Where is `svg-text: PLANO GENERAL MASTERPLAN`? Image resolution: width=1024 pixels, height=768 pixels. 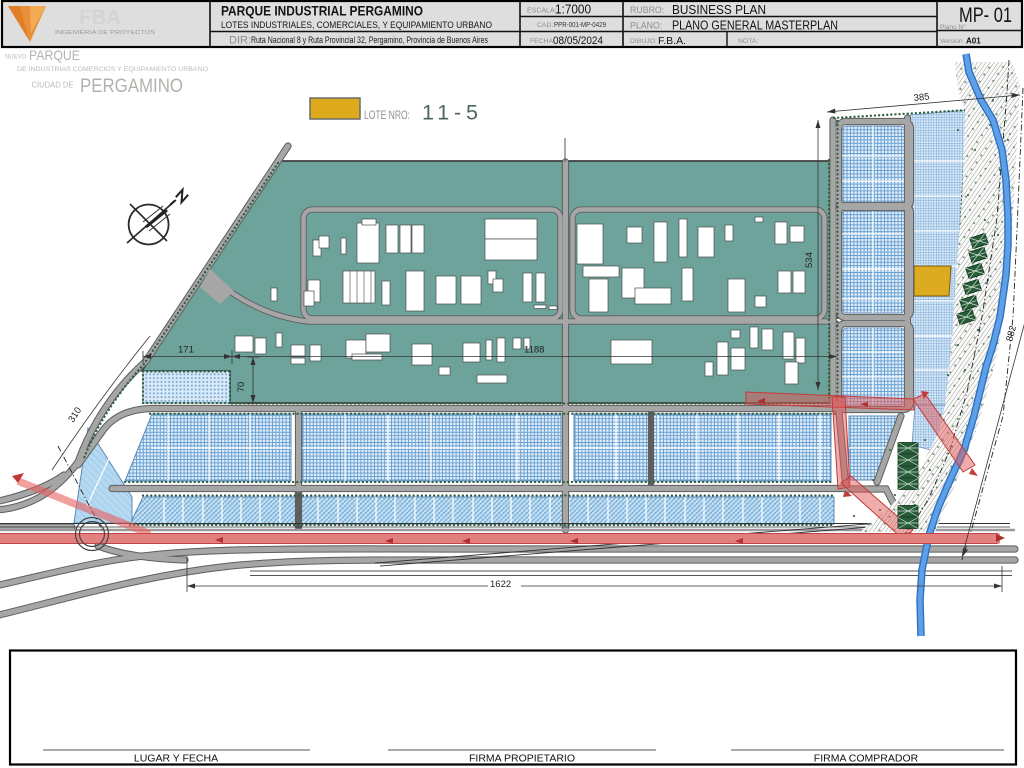
svg-text: PLANO GENERAL MASTERPLAN is located at coordinates (755, 25).